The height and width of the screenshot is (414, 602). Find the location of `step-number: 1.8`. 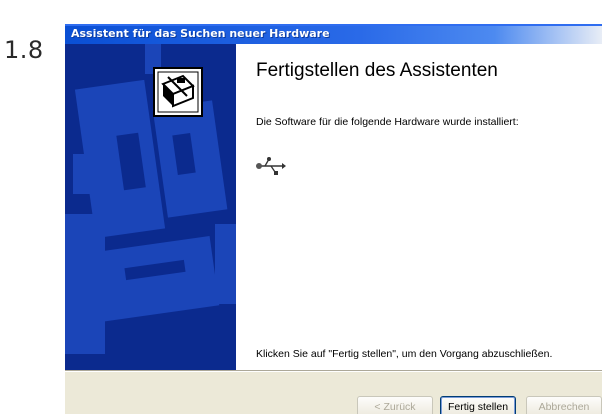

step-number: 1.8 is located at coordinates (24, 50).